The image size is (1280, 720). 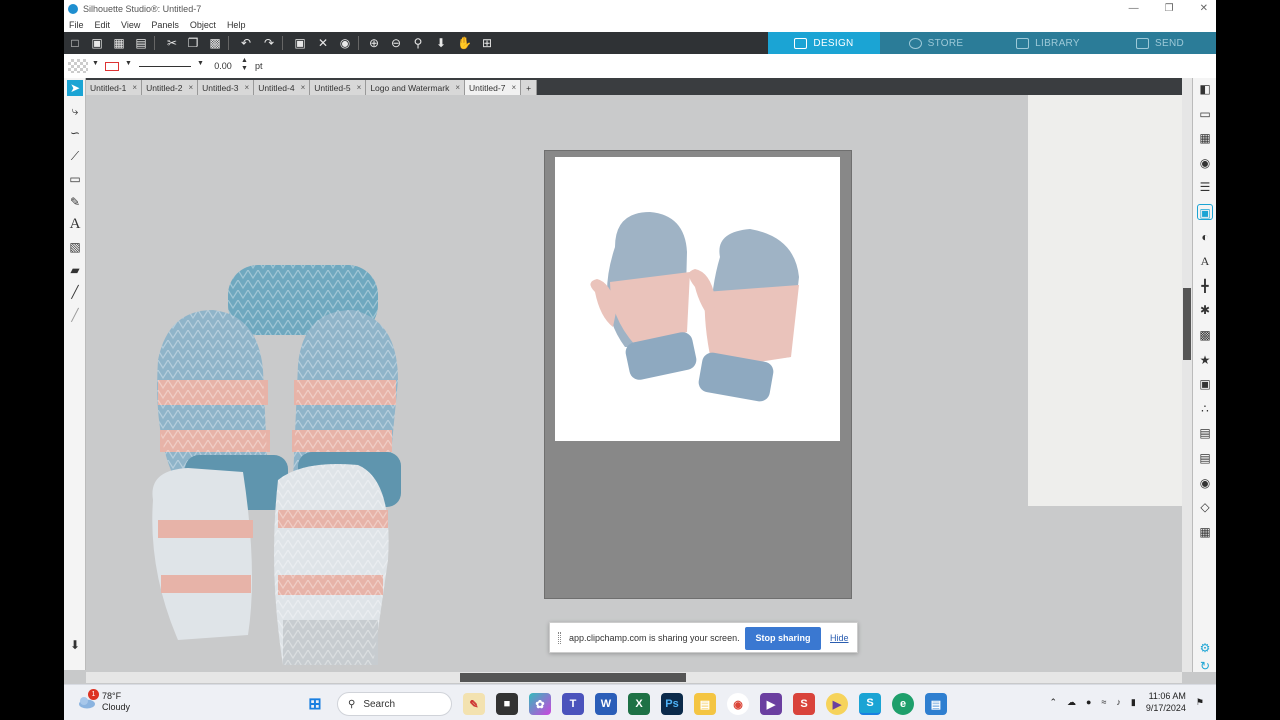 I want to click on horizontal-scrollbar, so click(x=634, y=677).